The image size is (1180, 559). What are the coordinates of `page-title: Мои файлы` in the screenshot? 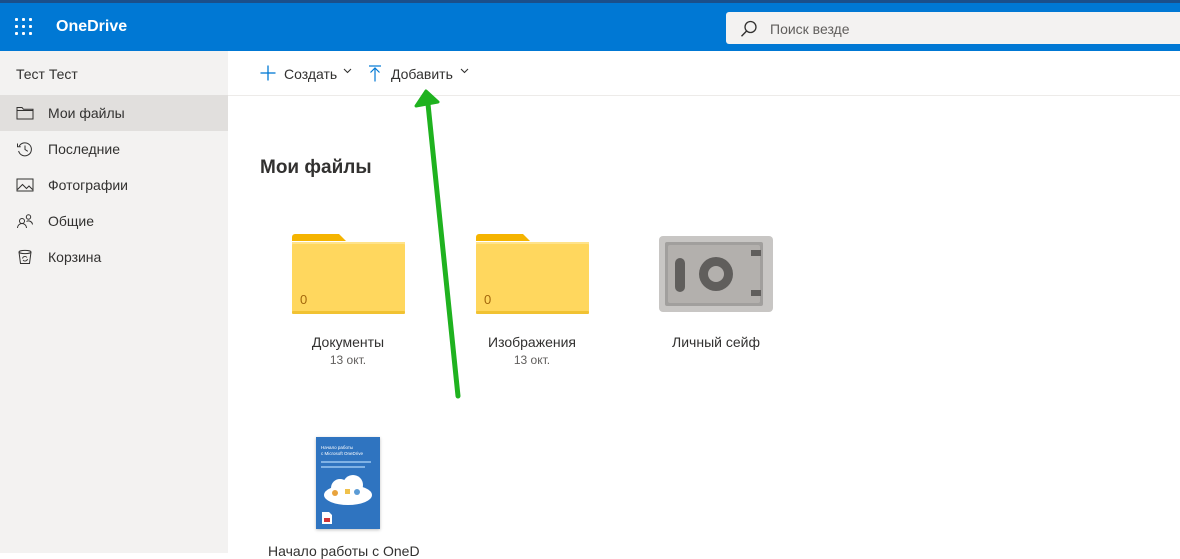 It's located at (316, 167).